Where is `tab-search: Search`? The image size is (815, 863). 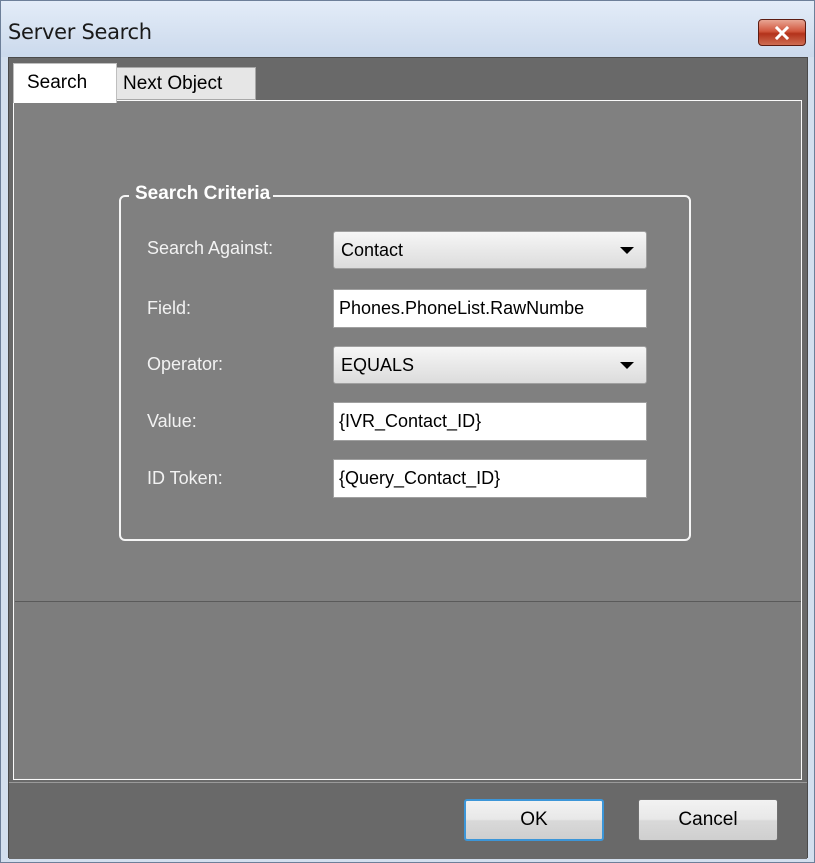 tab-search: Search is located at coordinates (65, 83).